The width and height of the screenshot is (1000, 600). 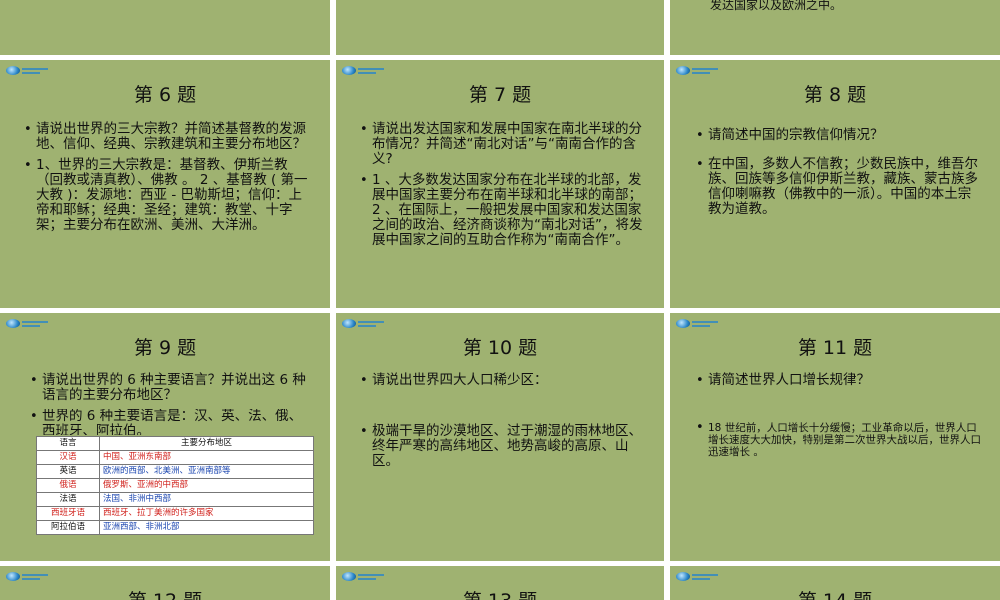 What do you see at coordinates (835, 348) in the screenshot?
I see `slide-title: 第 11 题` at bounding box center [835, 348].